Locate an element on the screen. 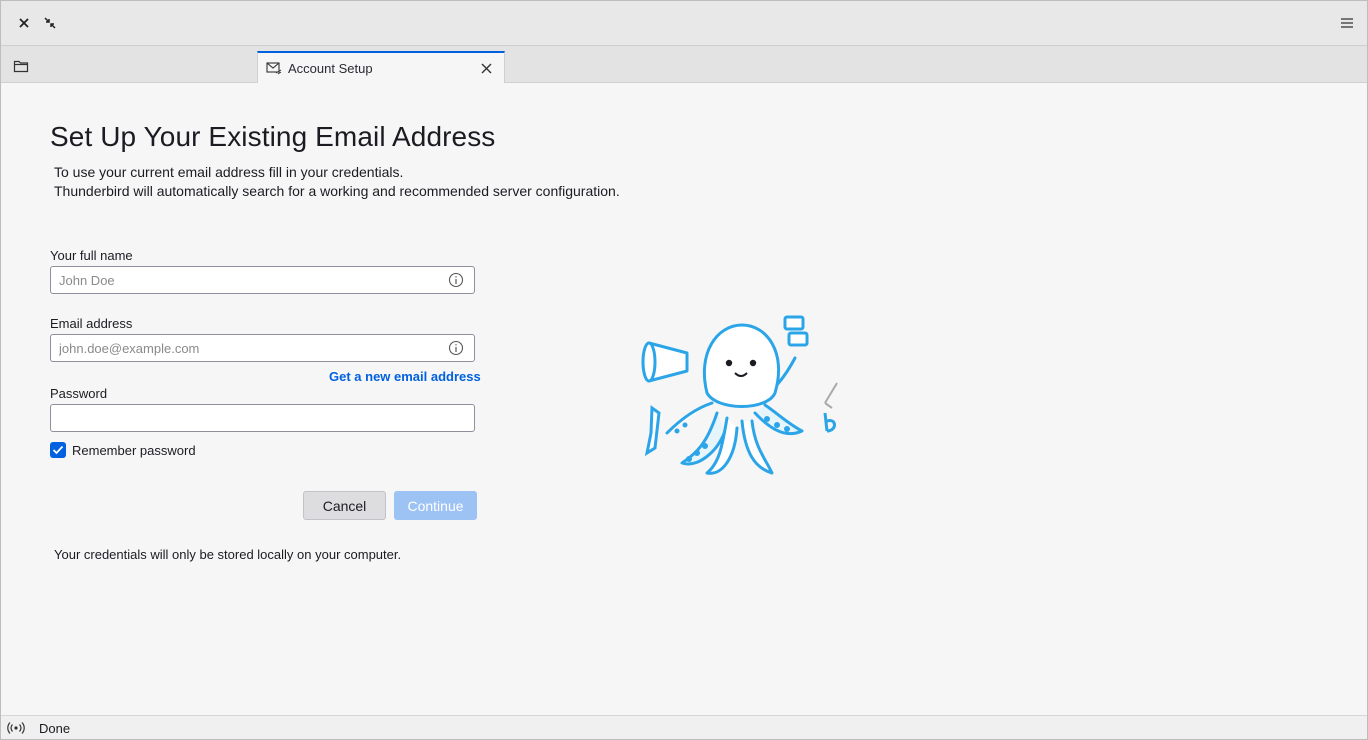  password-label: Password is located at coordinates (79, 393).